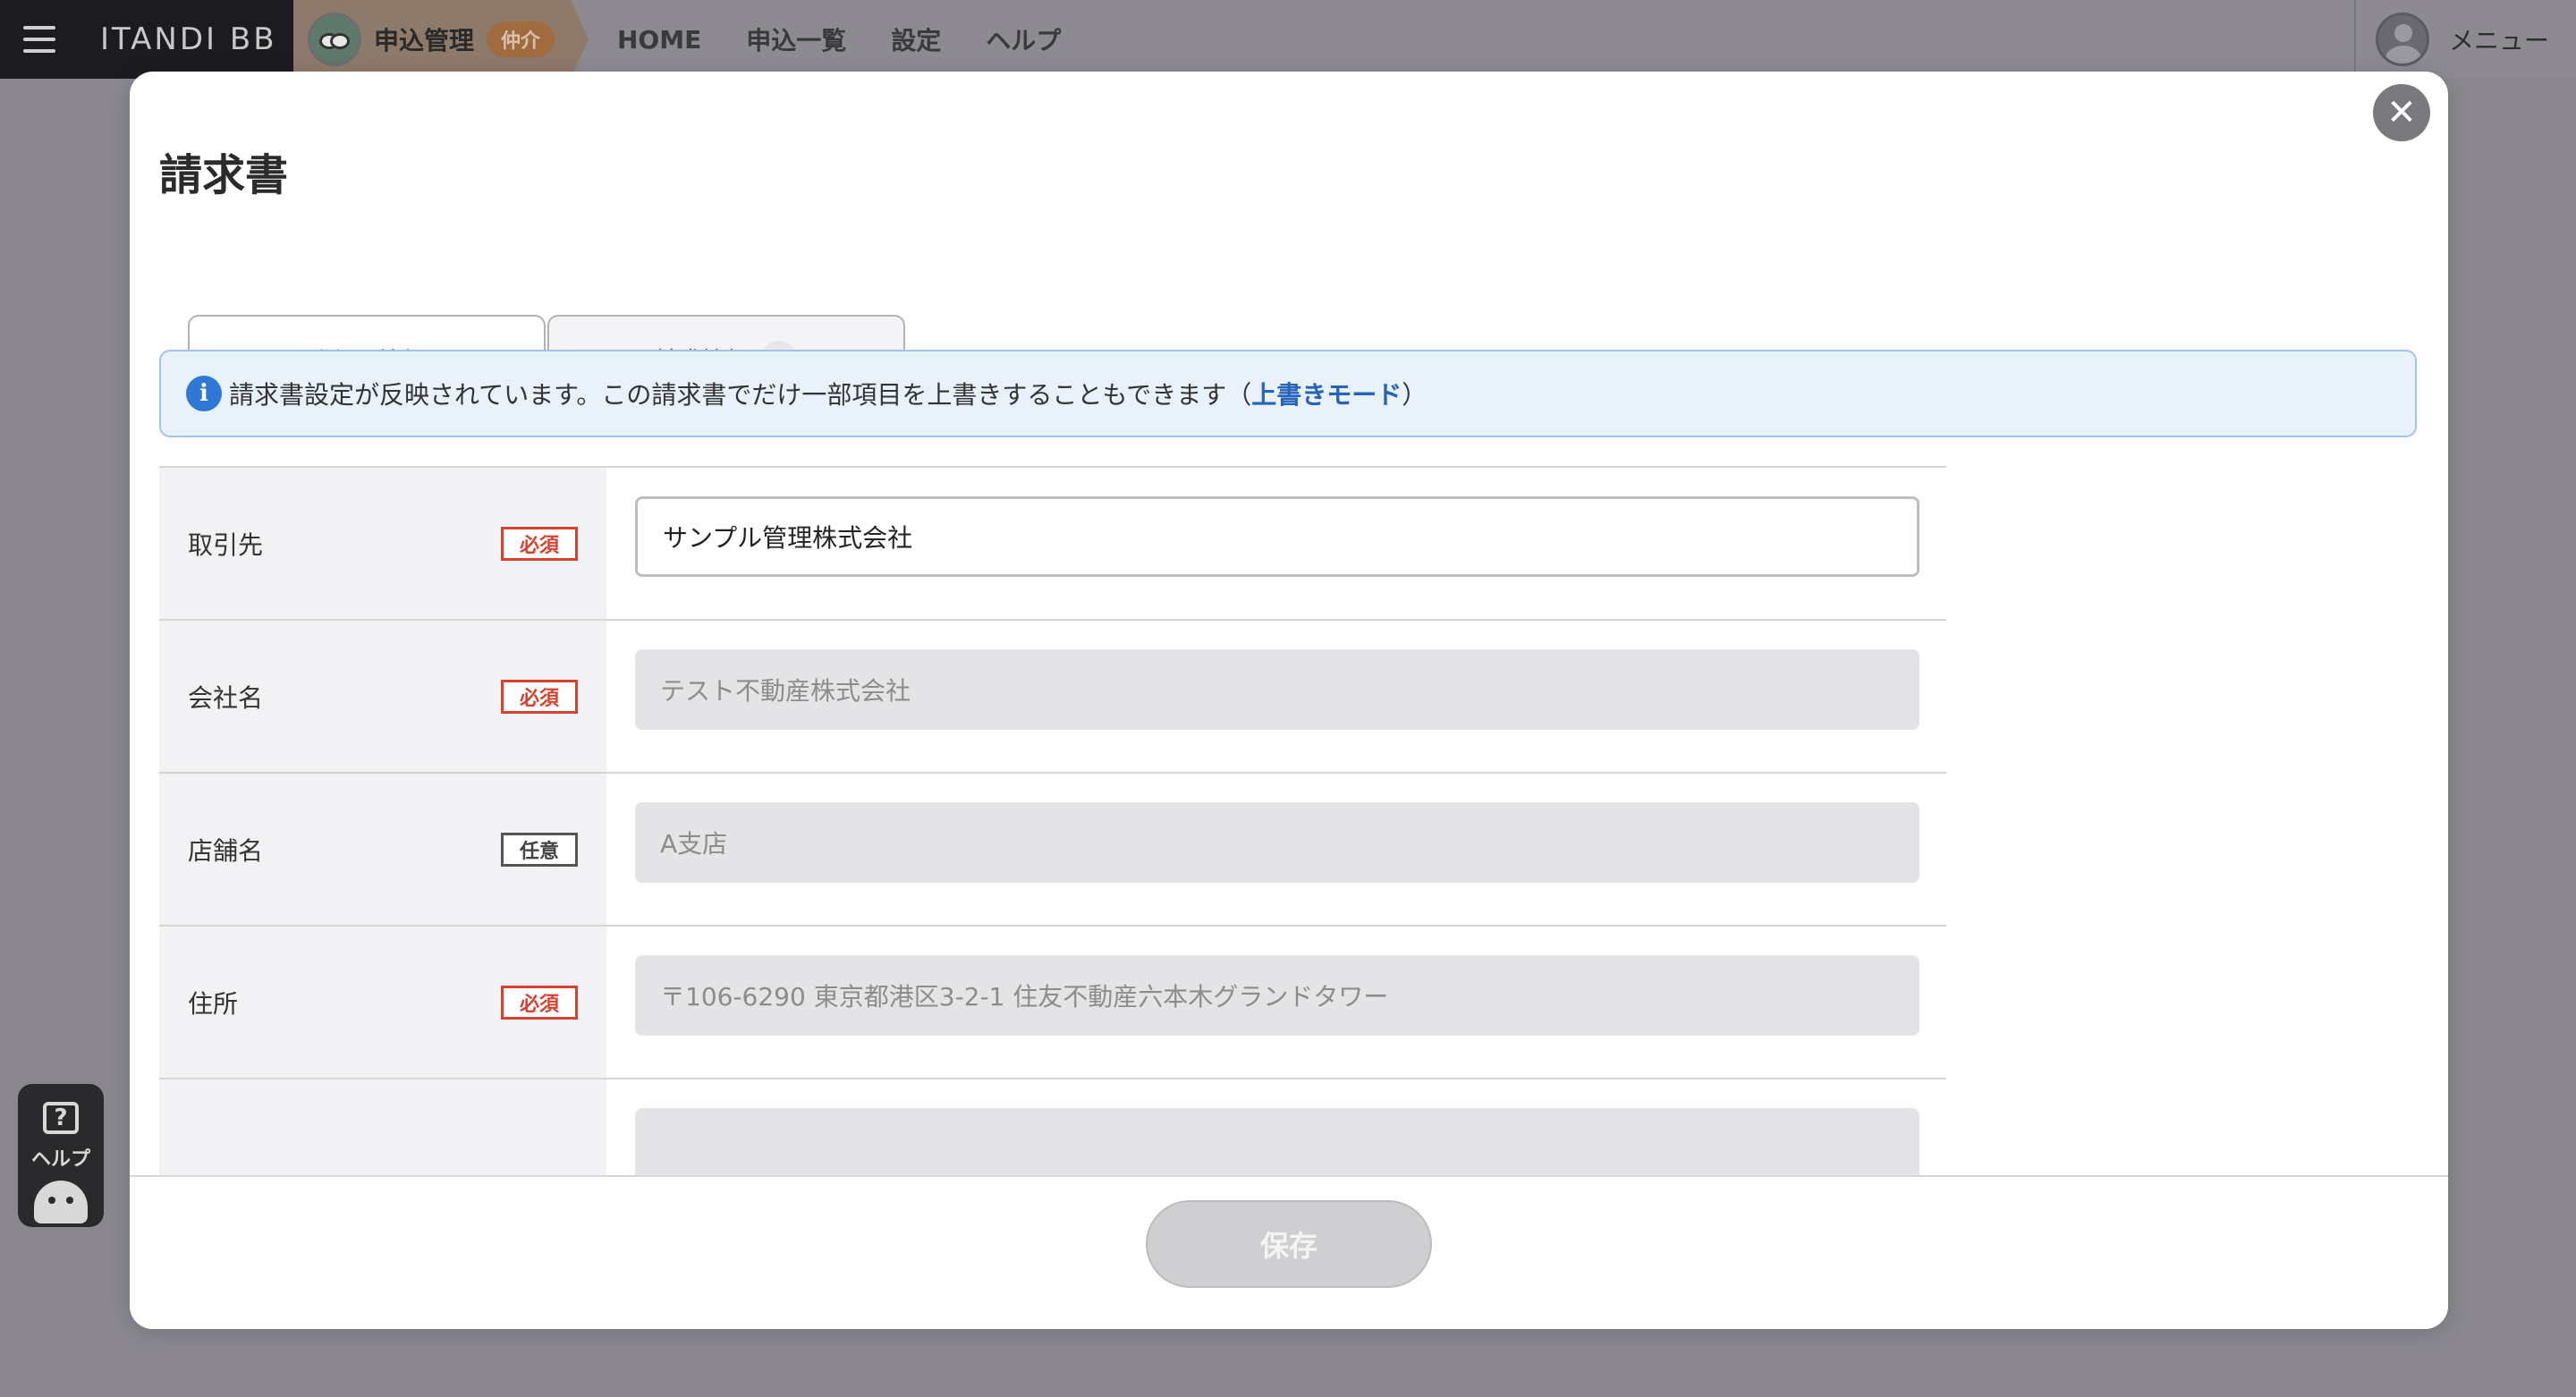 Image resolution: width=2576 pixels, height=1397 pixels. What do you see at coordinates (659, 40) in the screenshot?
I see `nav-link-home: HOME` at bounding box center [659, 40].